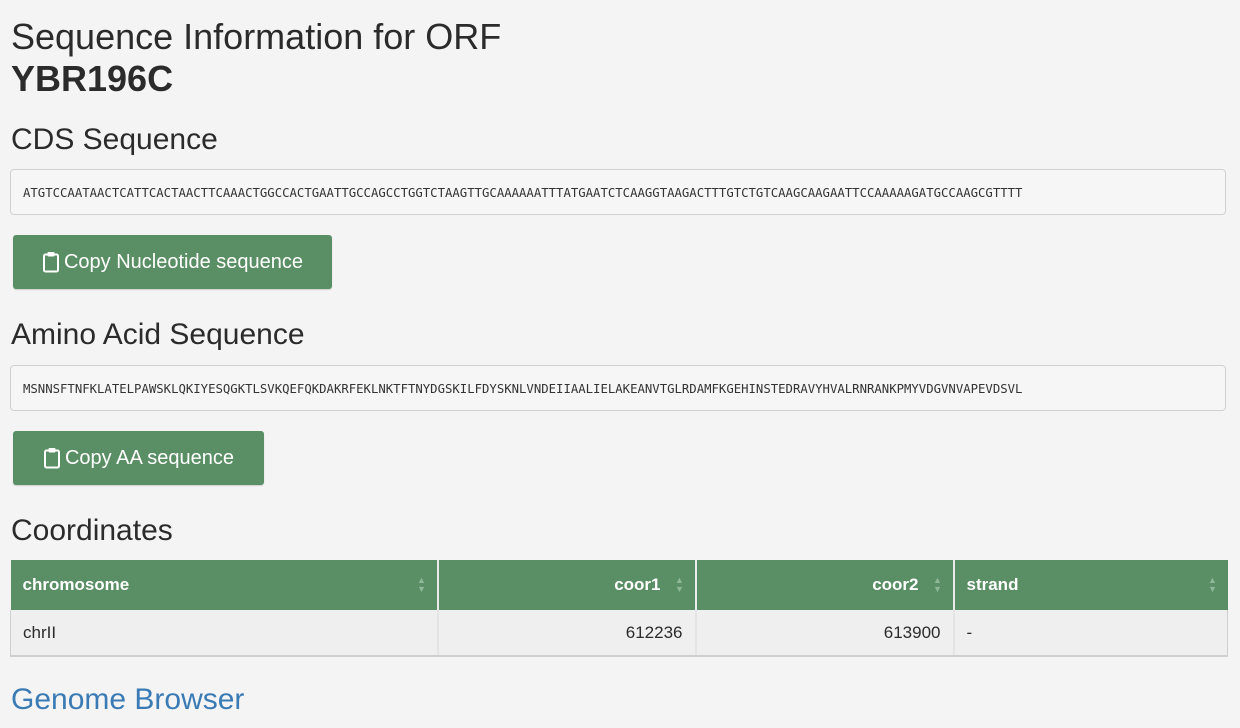 Image resolution: width=1240 pixels, height=728 pixels. I want to click on table-row: chrII 612236 613900 -, so click(619, 633).